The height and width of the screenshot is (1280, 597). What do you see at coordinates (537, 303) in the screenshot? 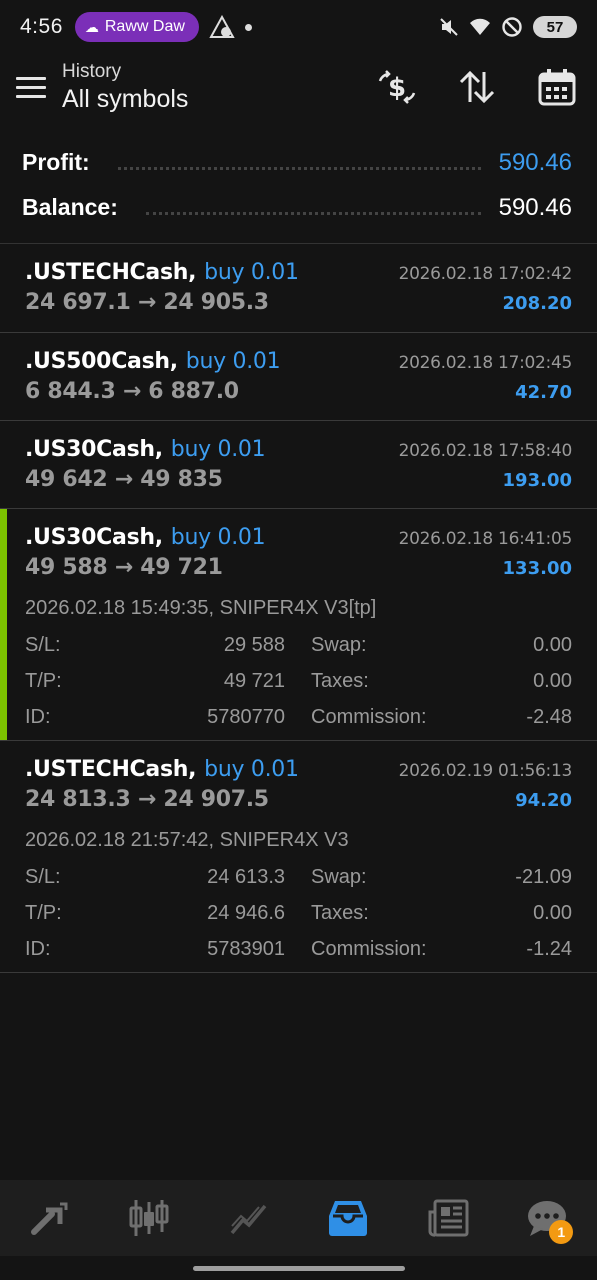
I see `trade-profit: 208.20` at bounding box center [537, 303].